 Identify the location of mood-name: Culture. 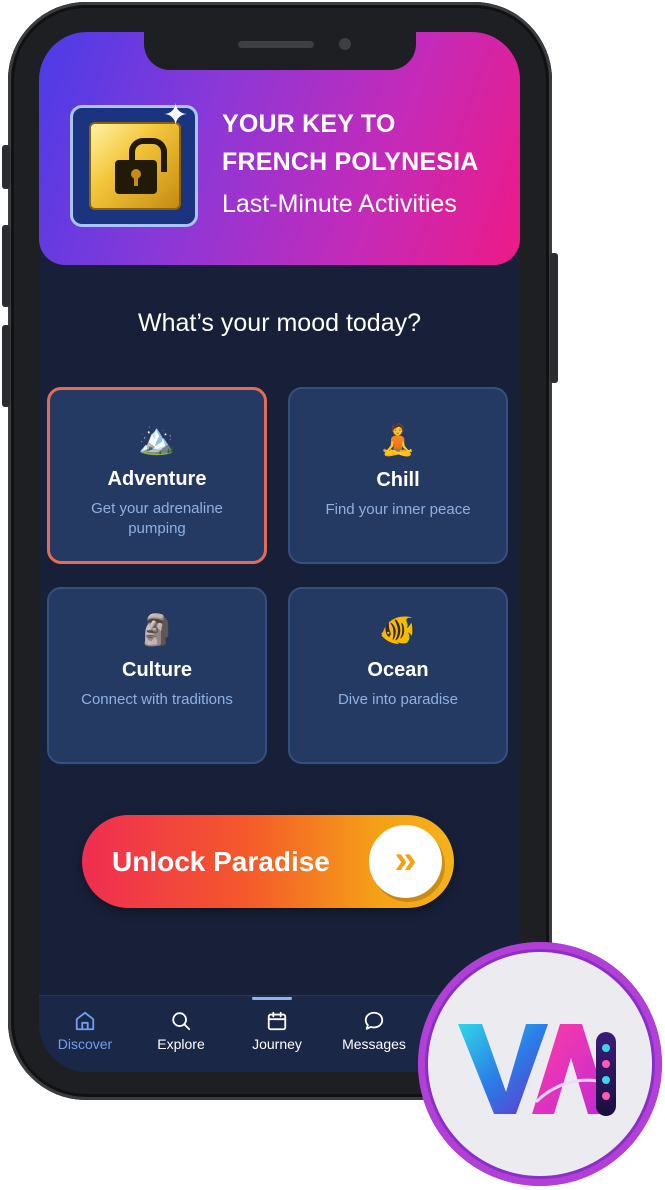
(157, 670).